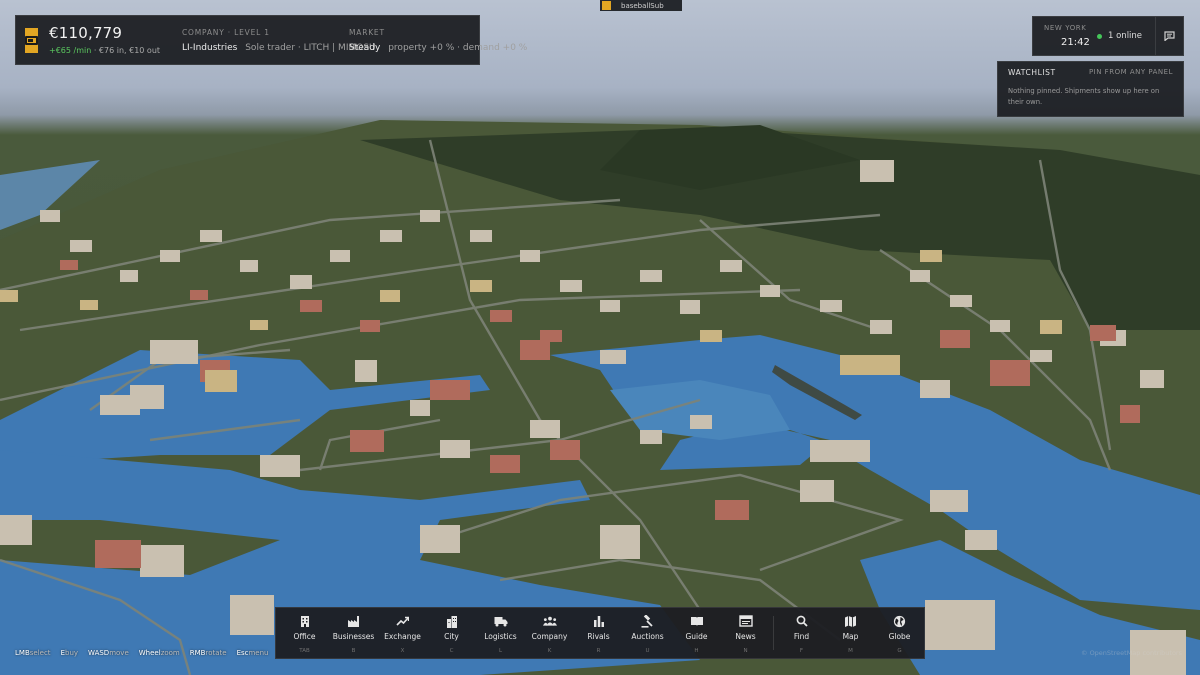 Image resolution: width=1200 pixels, height=675 pixels. What do you see at coordinates (696, 651) in the screenshot?
I see `dock-hotkey: H` at bounding box center [696, 651].